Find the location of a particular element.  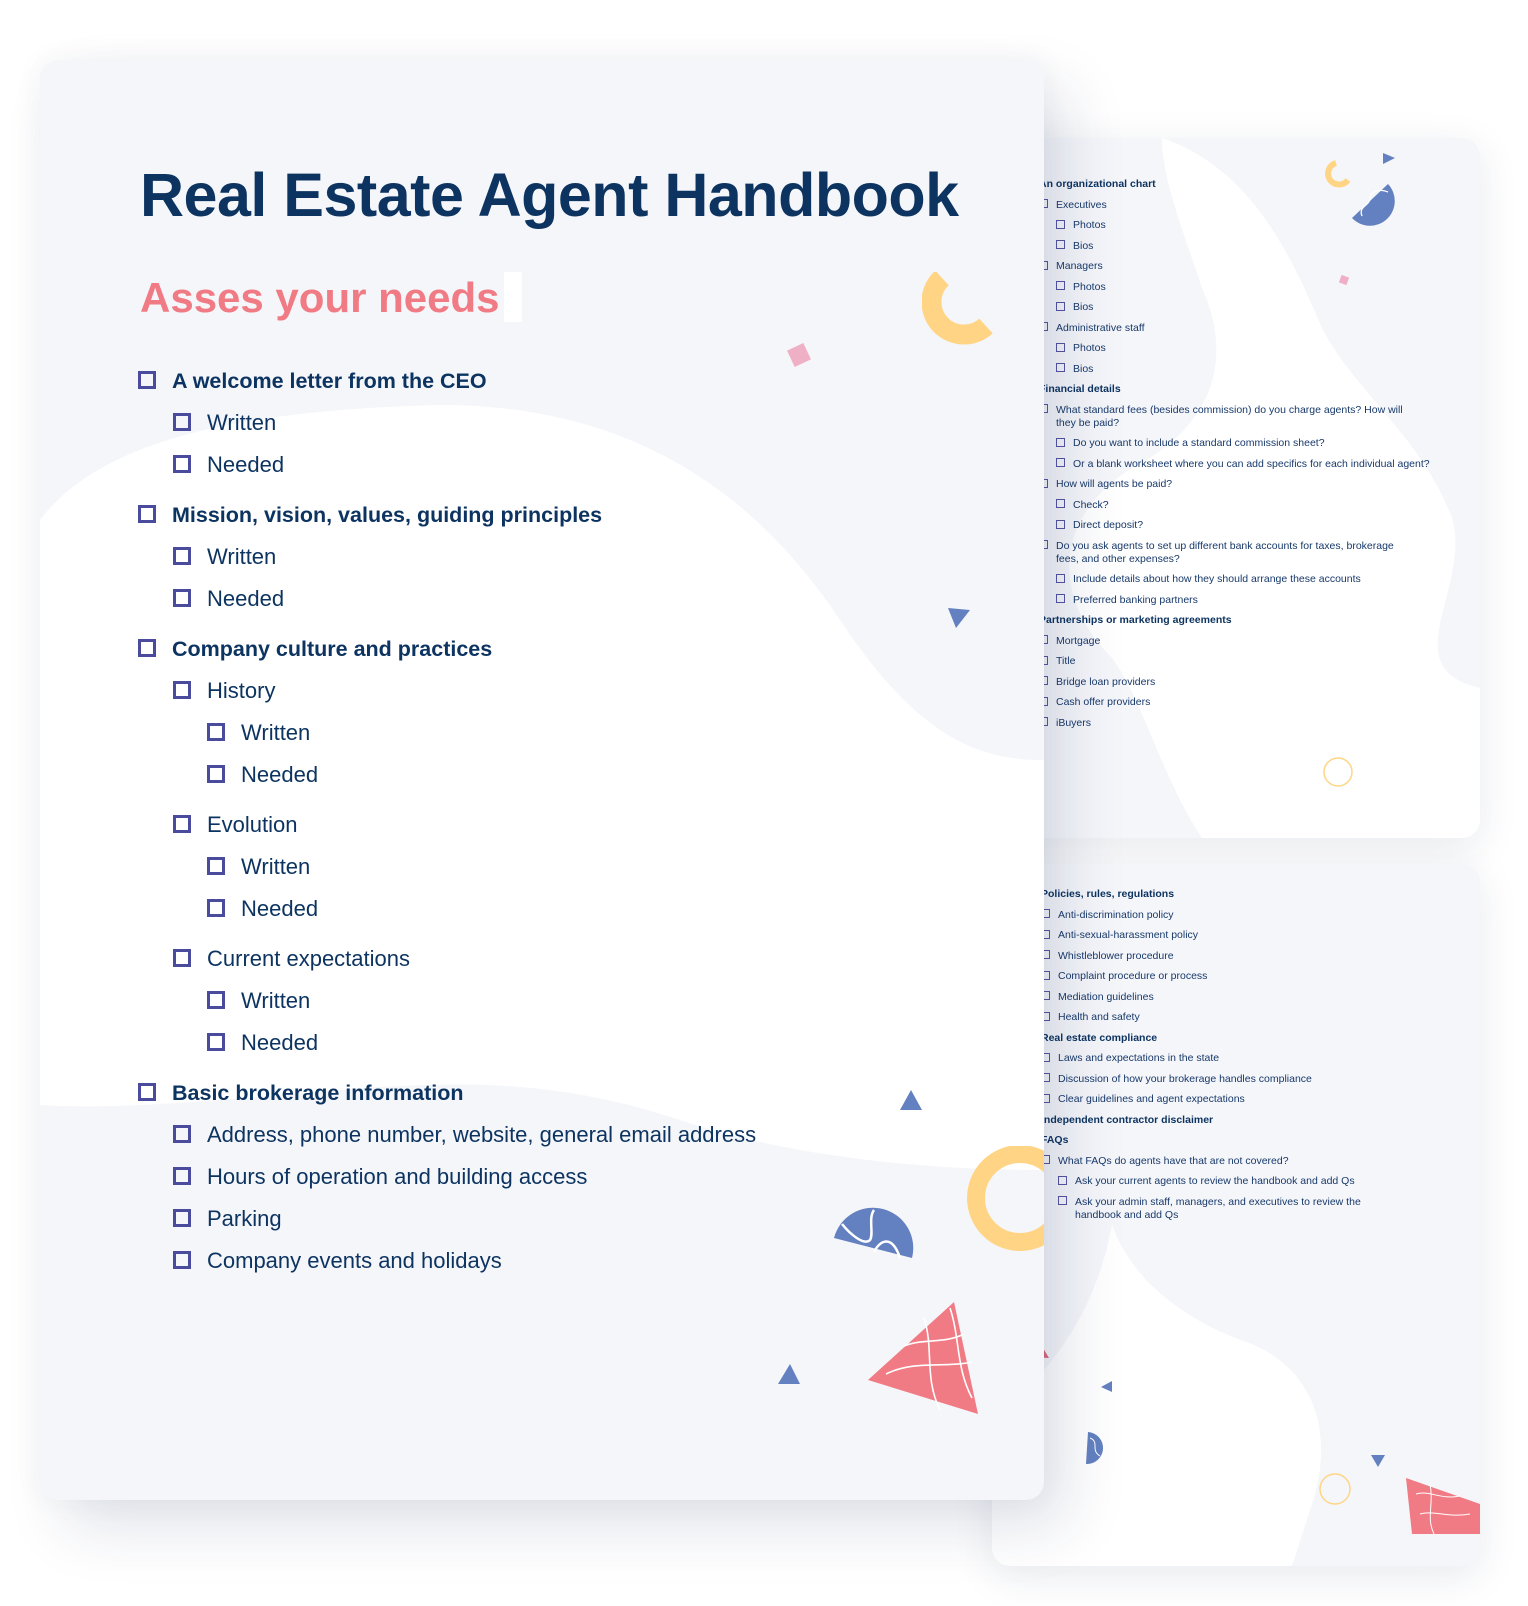

checklist-item: Check? is located at coordinates (1242, 505).